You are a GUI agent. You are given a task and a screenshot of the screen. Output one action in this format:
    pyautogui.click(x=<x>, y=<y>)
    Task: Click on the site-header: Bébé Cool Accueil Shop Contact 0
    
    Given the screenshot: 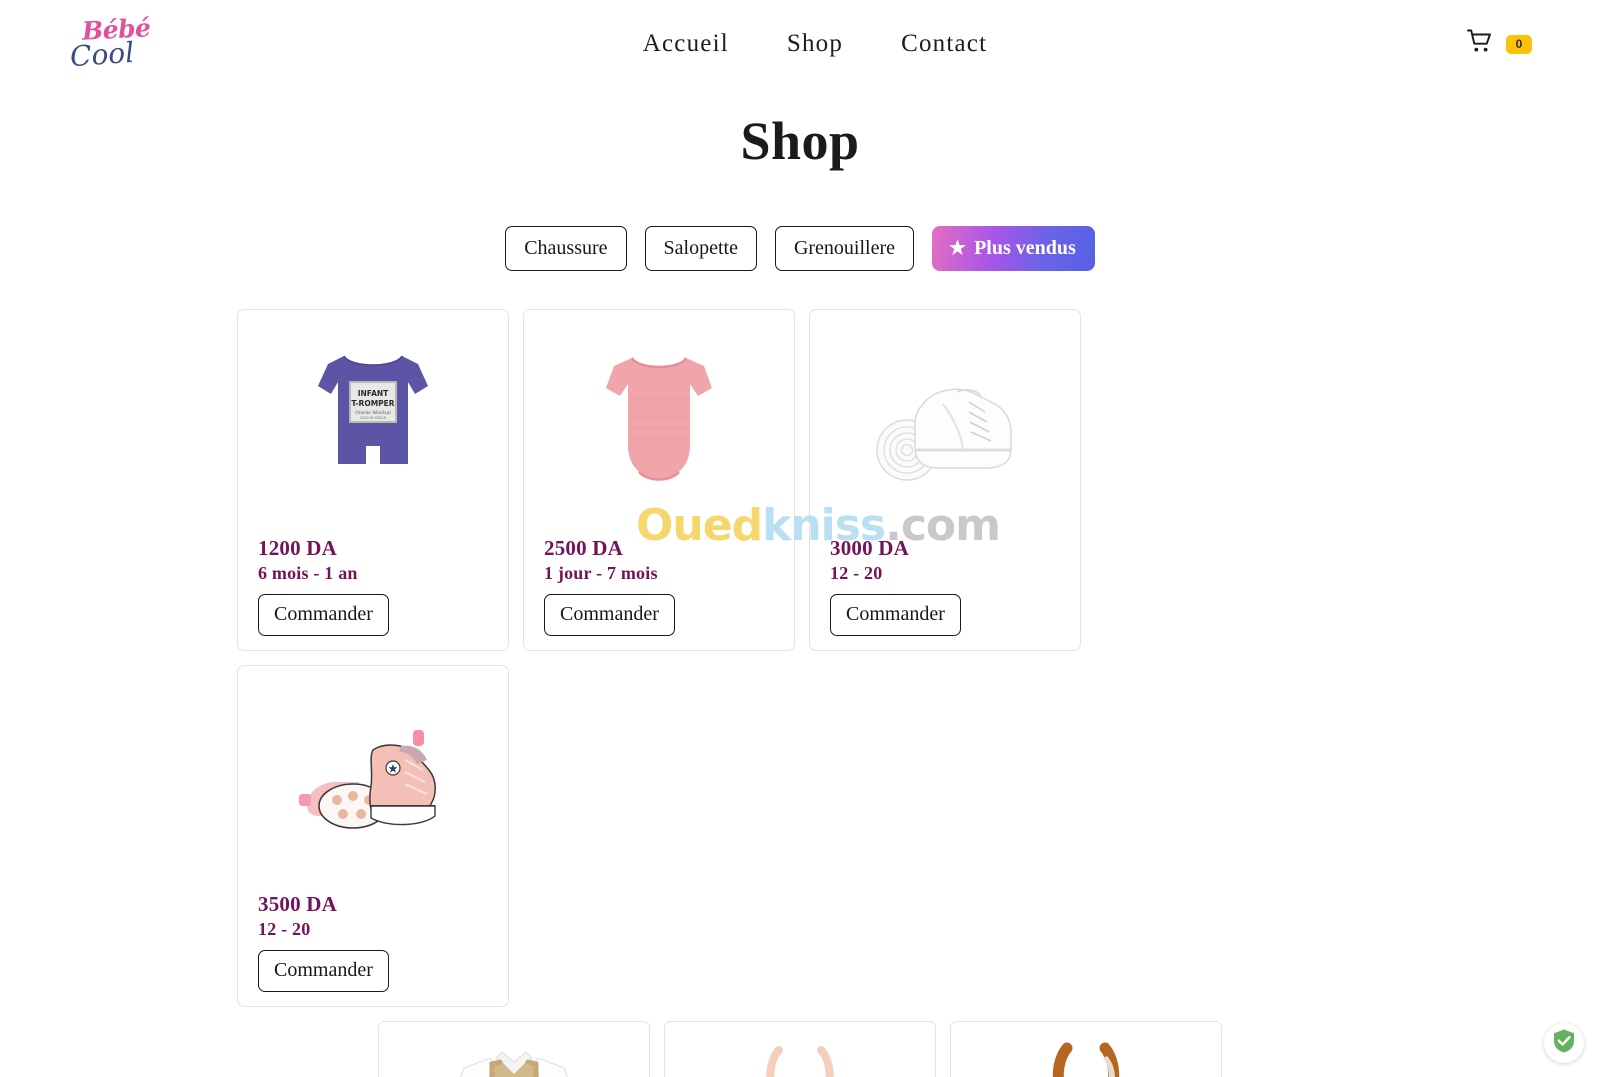 What is the action you would take?
    pyautogui.click(x=800, y=44)
    